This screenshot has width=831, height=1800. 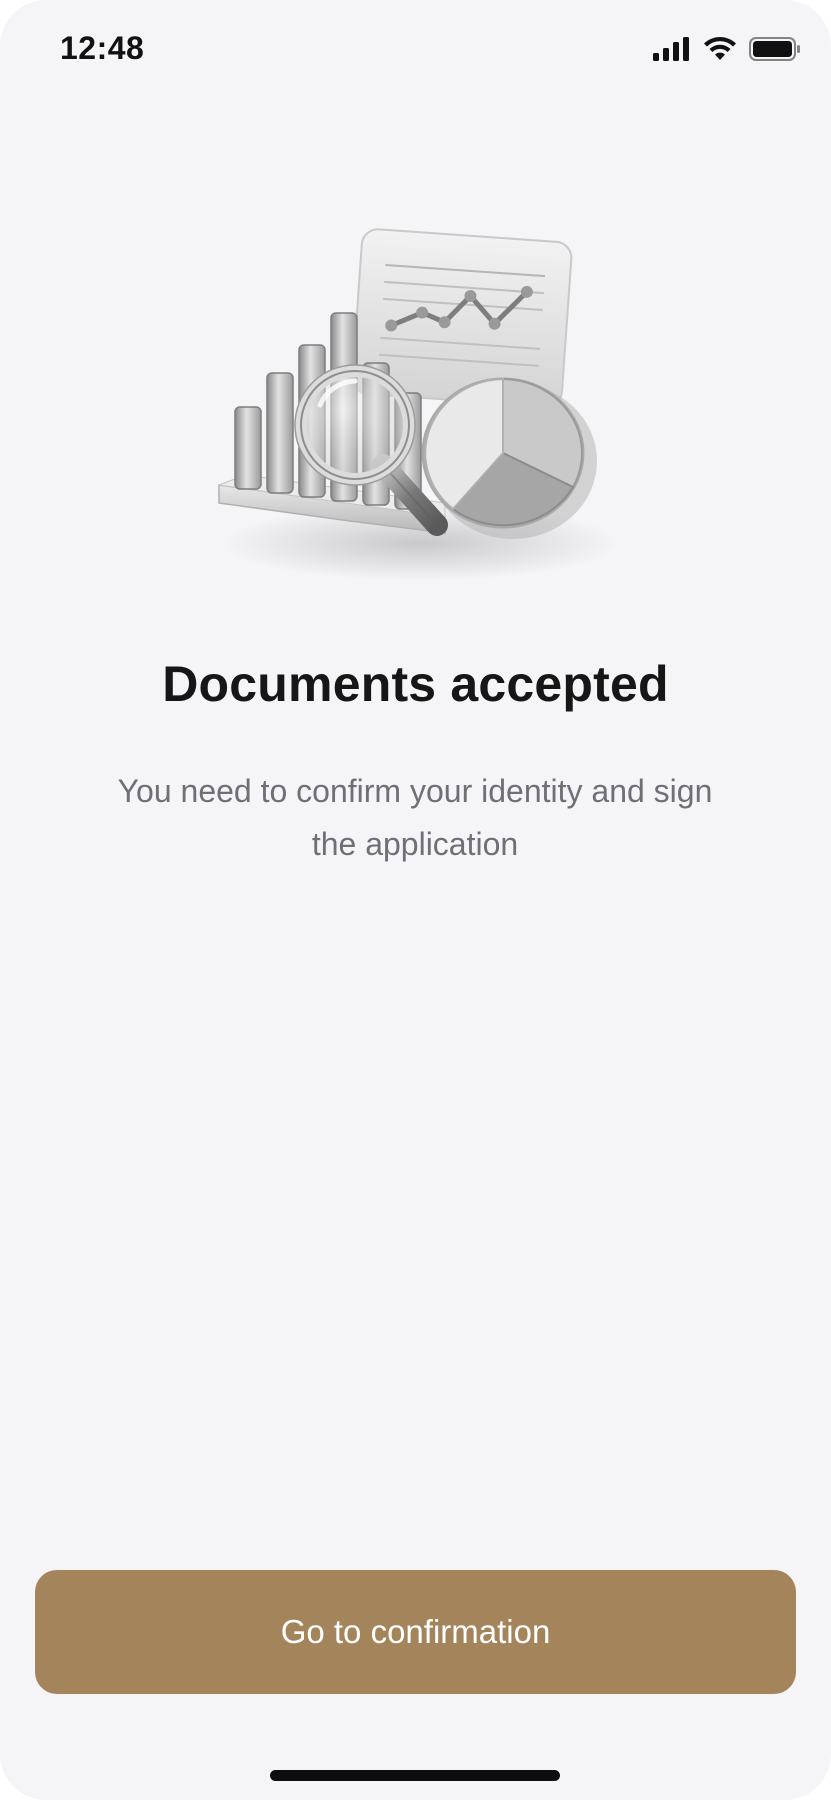 What do you see at coordinates (418, 404) in the screenshot?
I see `chart-magnifier-illustration-icon` at bounding box center [418, 404].